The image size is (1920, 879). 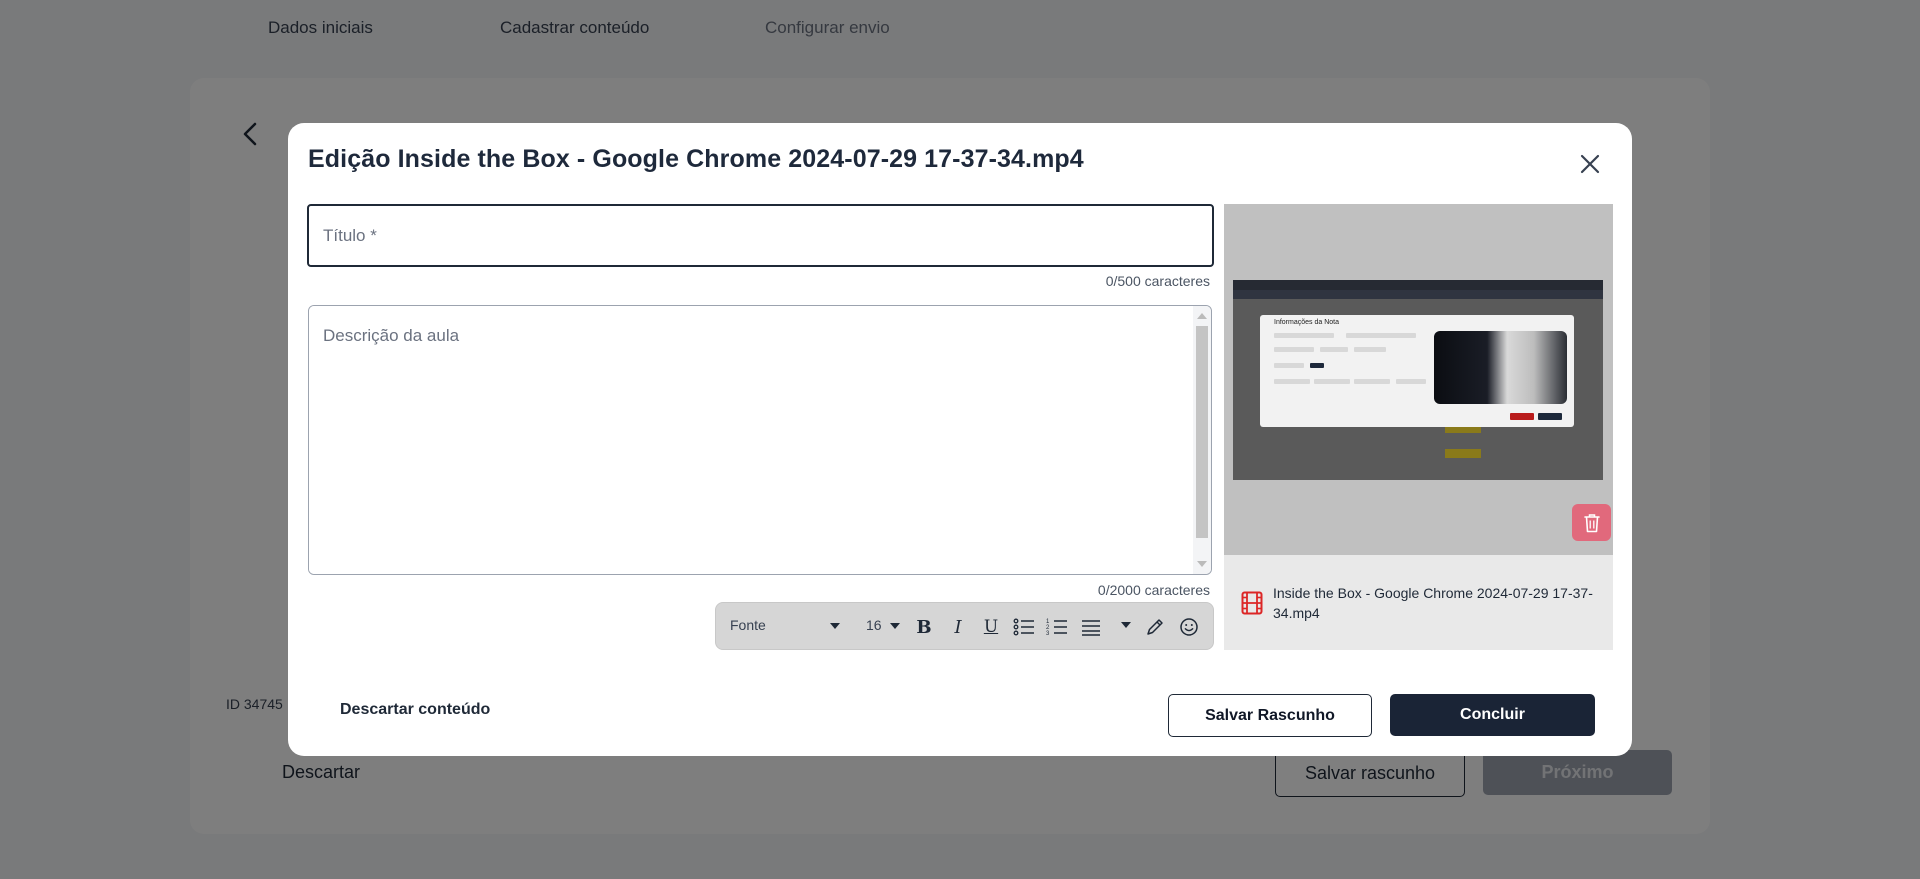 What do you see at coordinates (1417, 371) in the screenshot?
I see `thumbnail-dialog: Informações da Nota` at bounding box center [1417, 371].